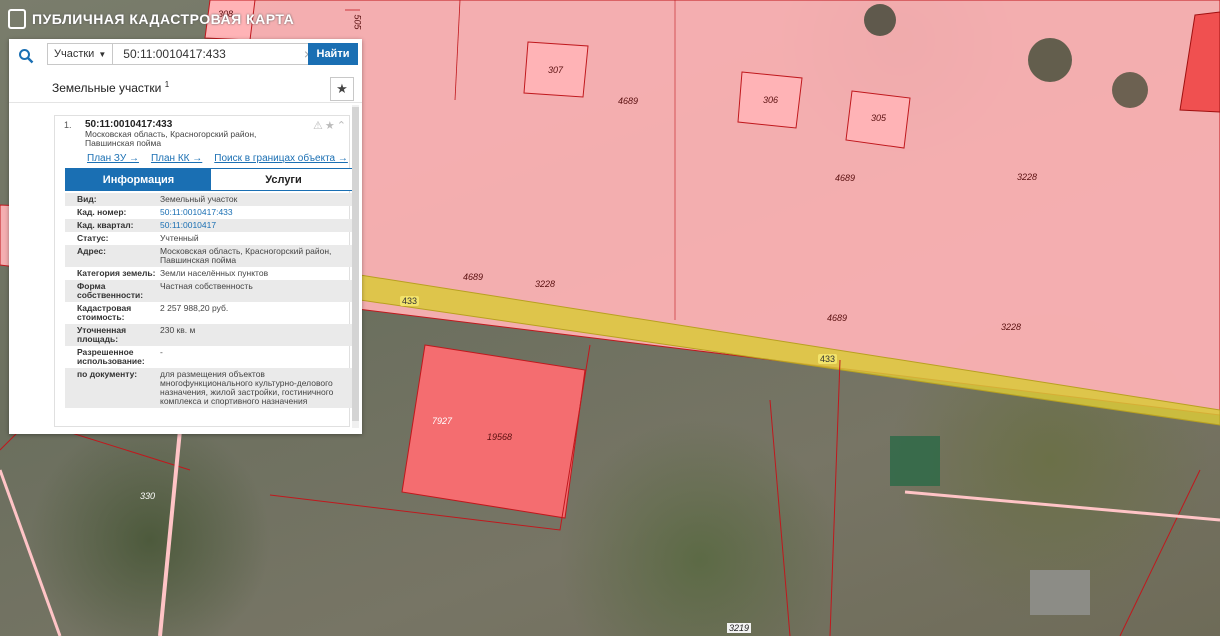 The image size is (1220, 636). What do you see at coordinates (473, 277) in the screenshot?
I see `map-label-4689-c: 4689` at bounding box center [473, 277].